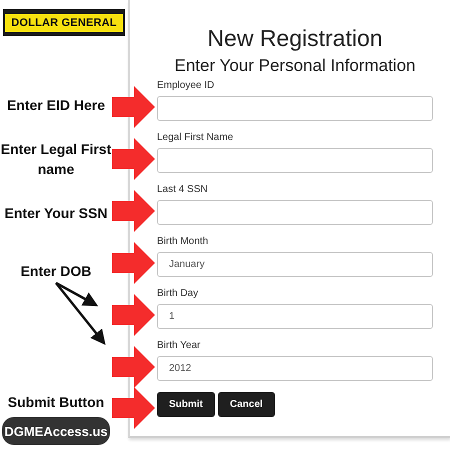  Describe the element at coordinates (186, 86) in the screenshot. I see `field-label: Employee ID` at that location.